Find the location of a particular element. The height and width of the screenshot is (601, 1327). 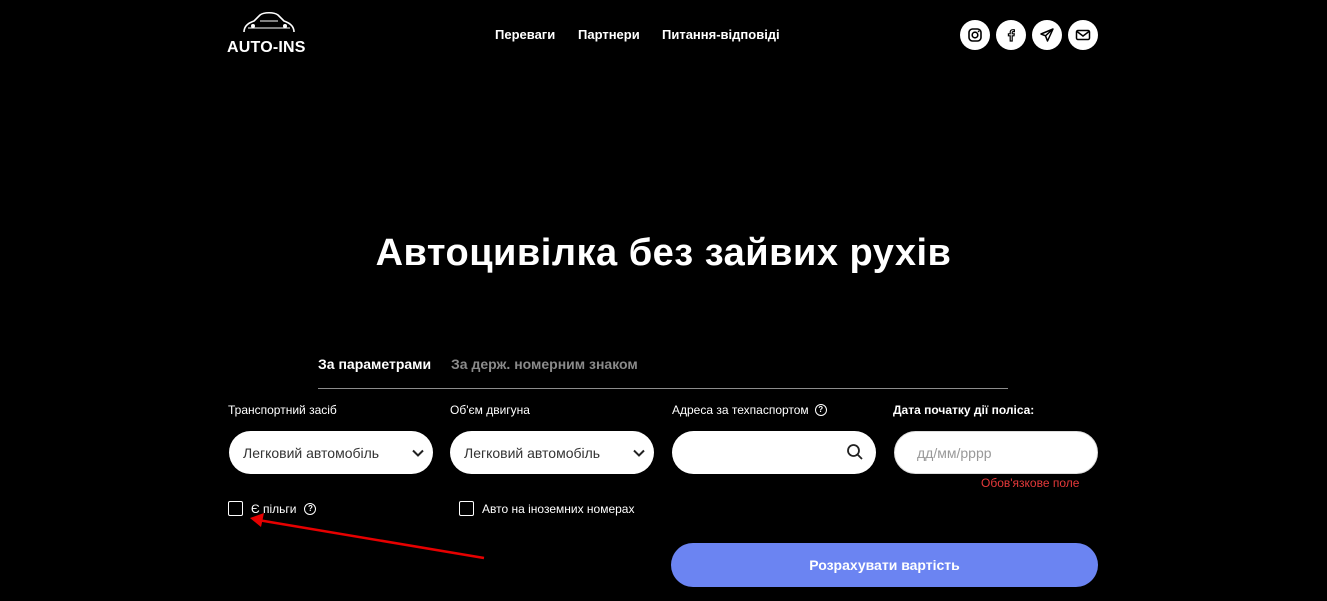

nav-item-faq: Питання-відповіді is located at coordinates (721, 34).